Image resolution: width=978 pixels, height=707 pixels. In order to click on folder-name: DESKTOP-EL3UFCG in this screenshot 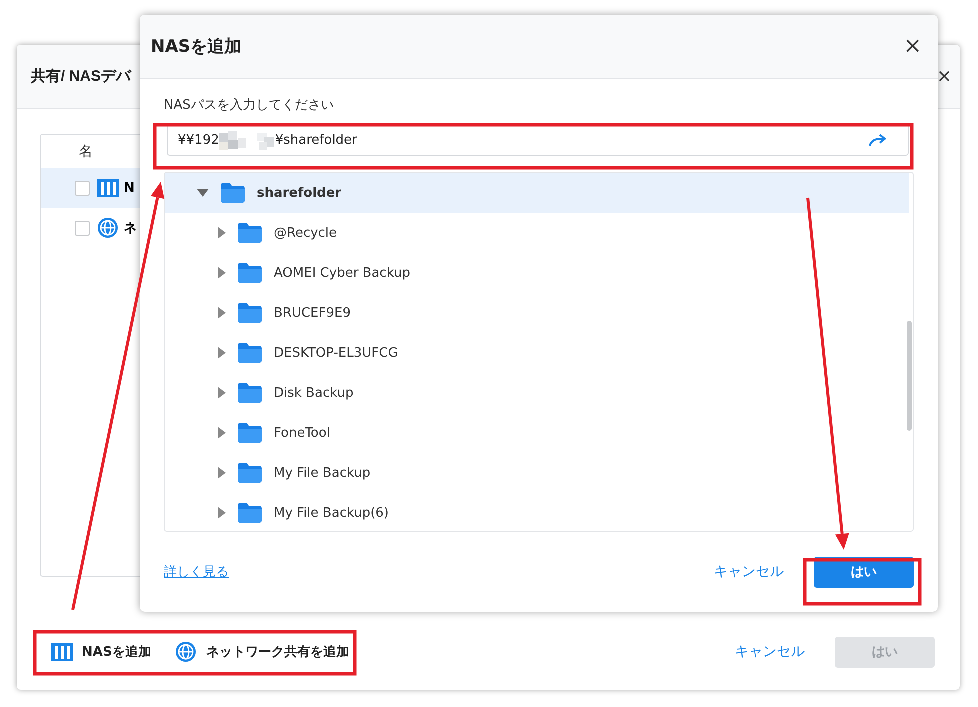, I will do `click(336, 353)`.